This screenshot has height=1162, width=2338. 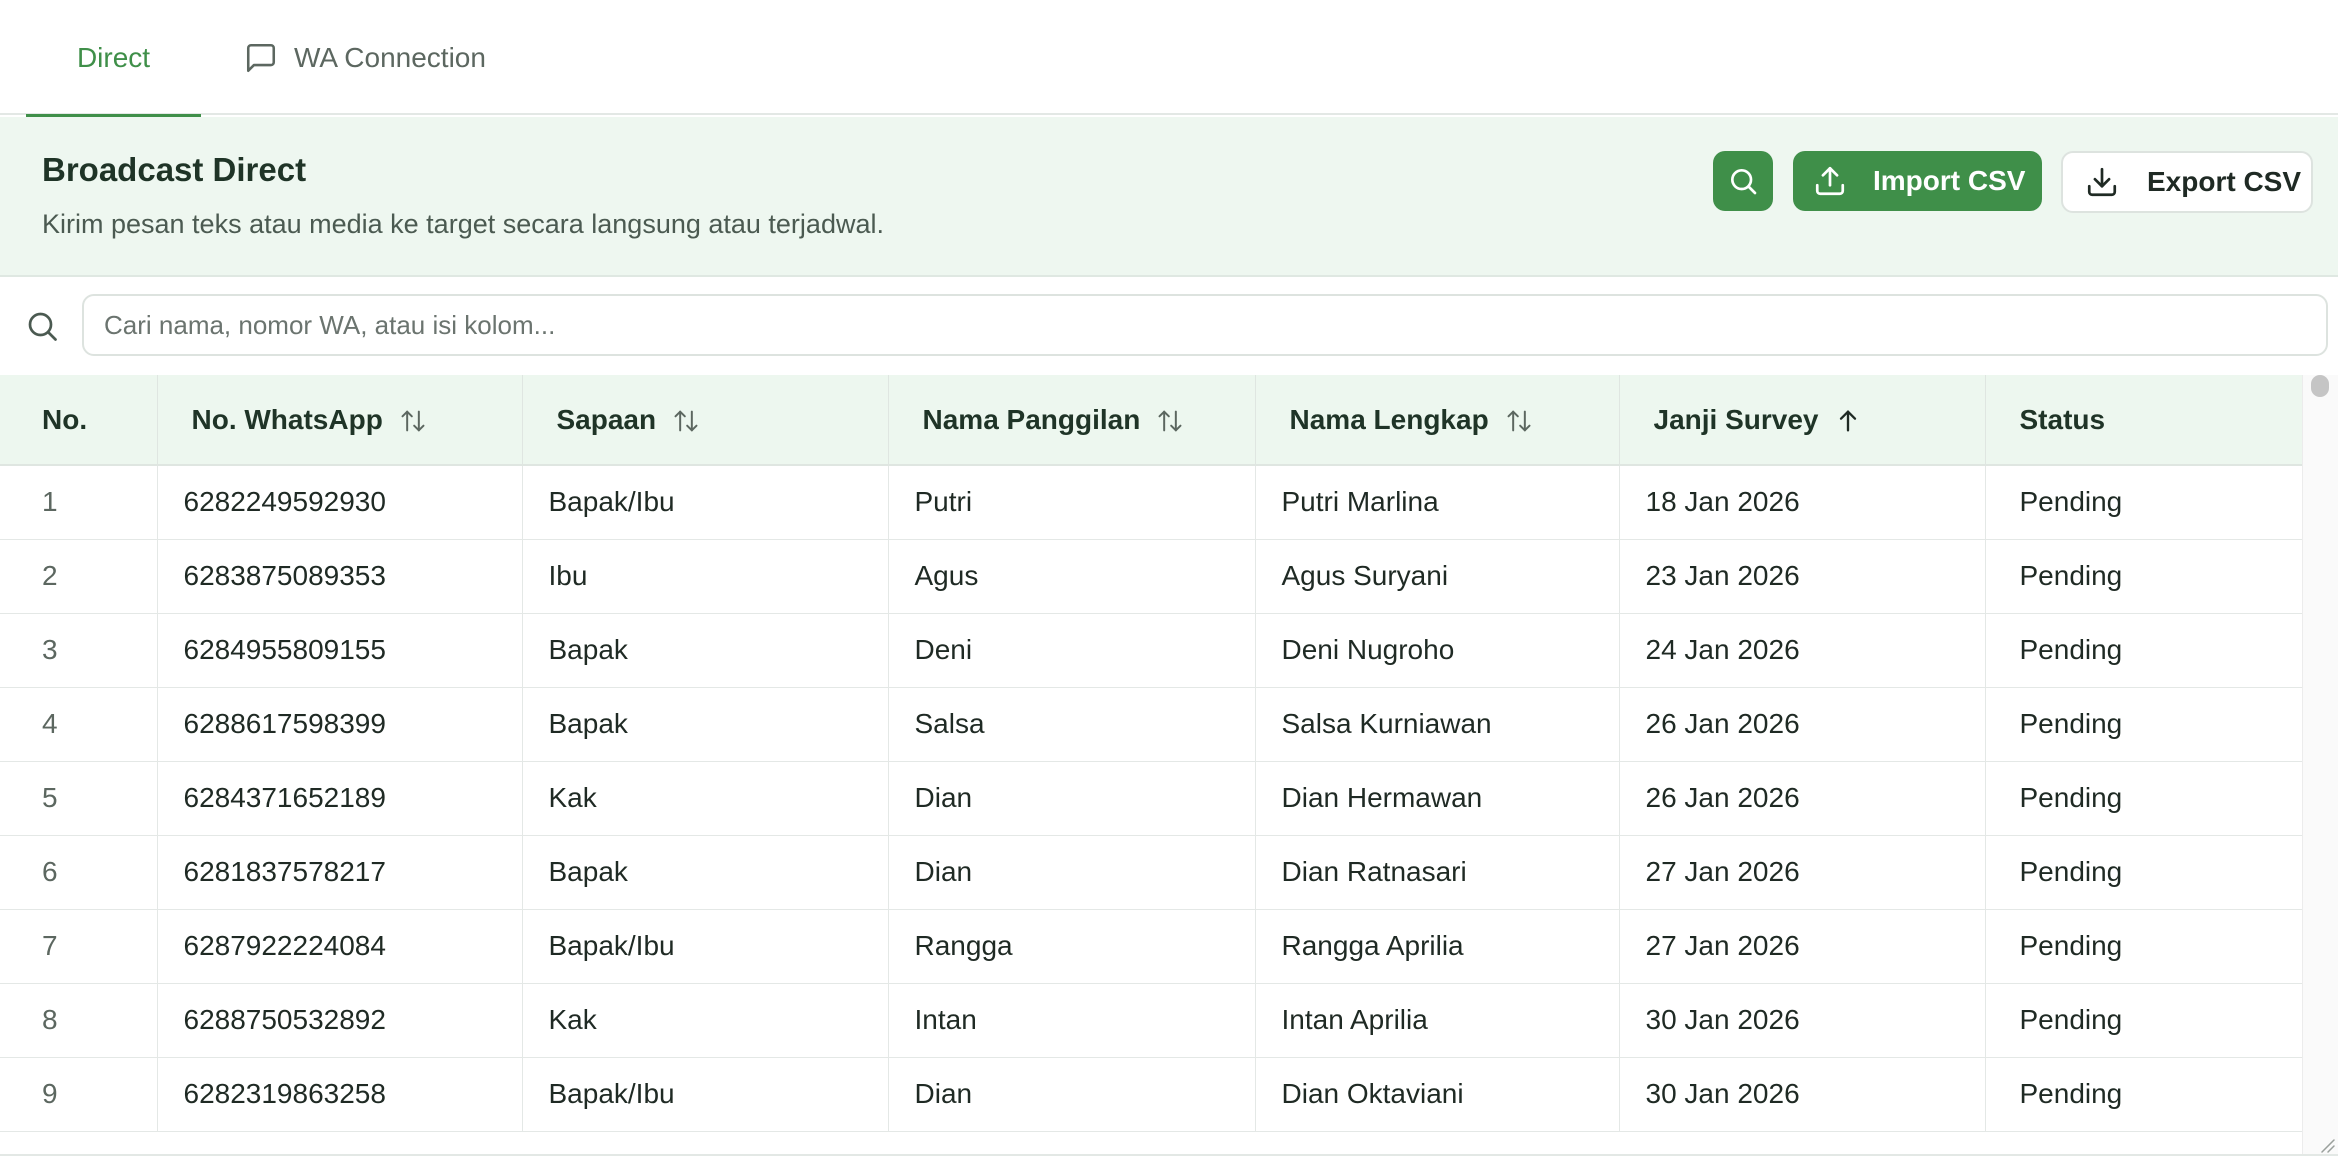 What do you see at coordinates (340, 1094) in the screenshot?
I see `cell-whatsapp: 6282319863258` at bounding box center [340, 1094].